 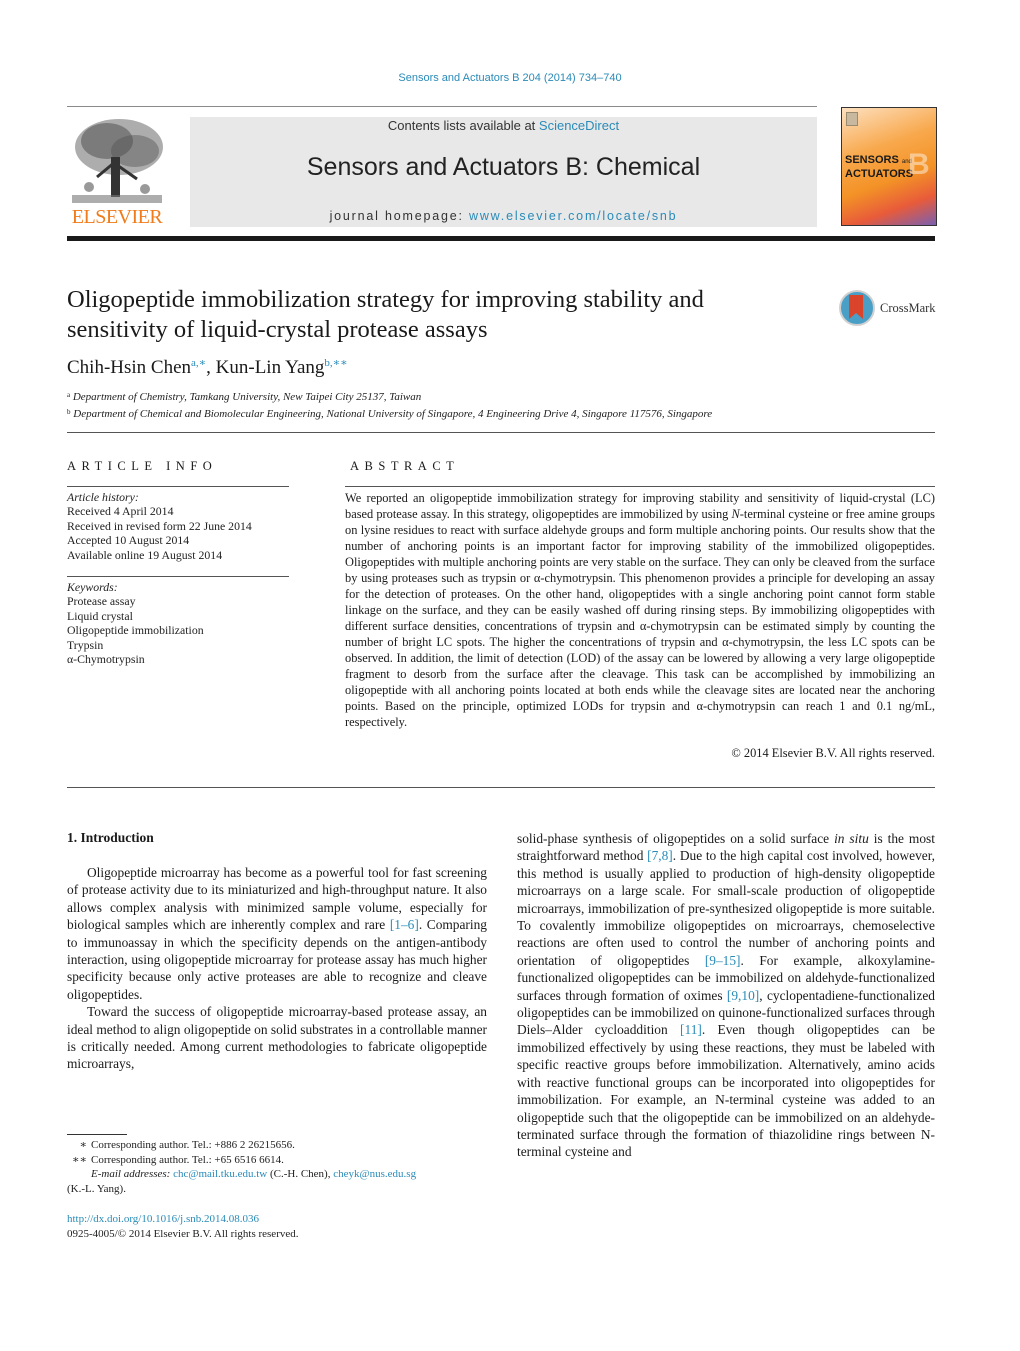 I want to click on header-thick-divider, so click(x=501, y=238).